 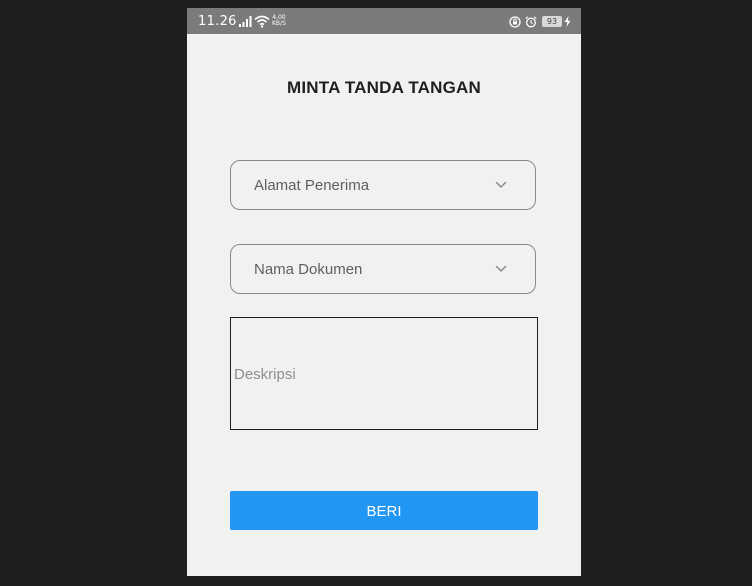 I want to click on alarm-icon, so click(x=531, y=22).